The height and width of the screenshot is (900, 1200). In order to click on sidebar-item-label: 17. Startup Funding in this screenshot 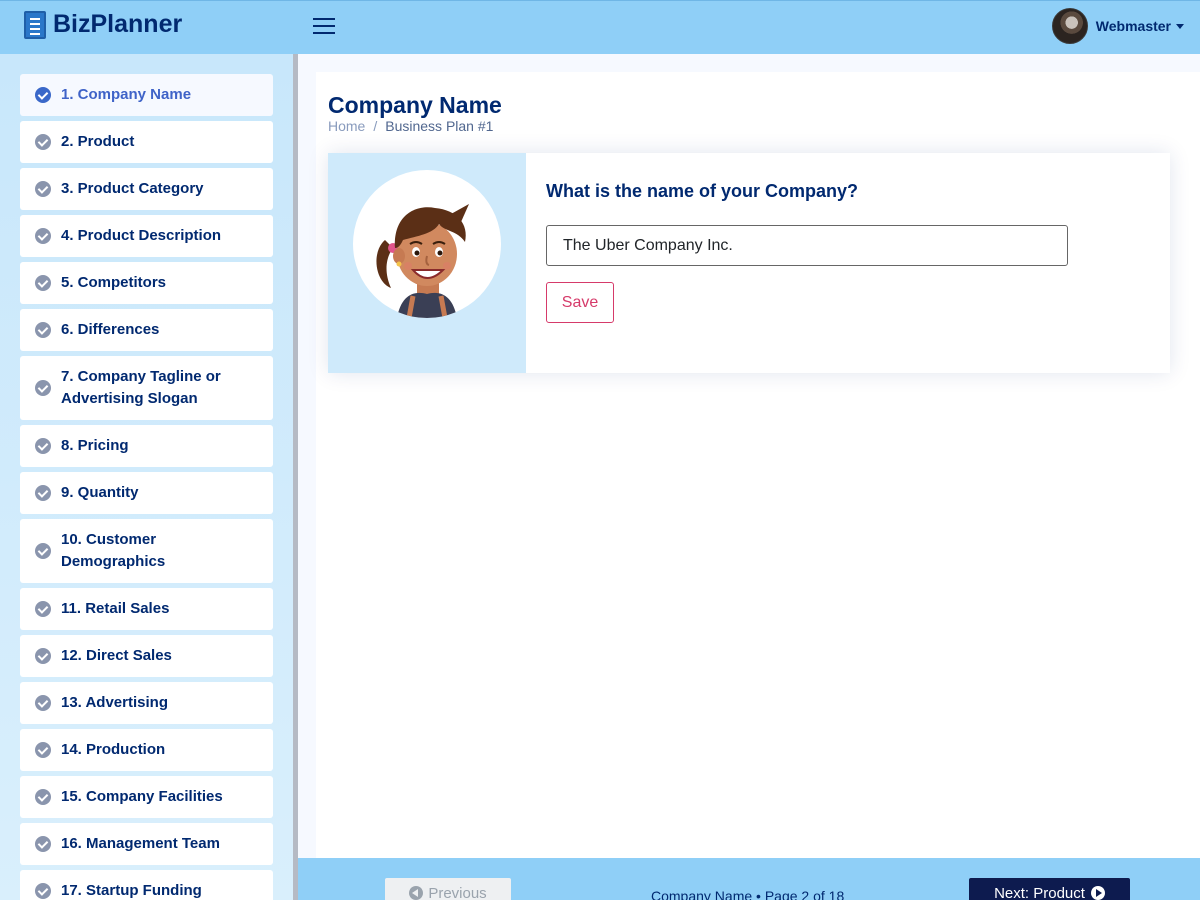, I will do `click(131, 890)`.